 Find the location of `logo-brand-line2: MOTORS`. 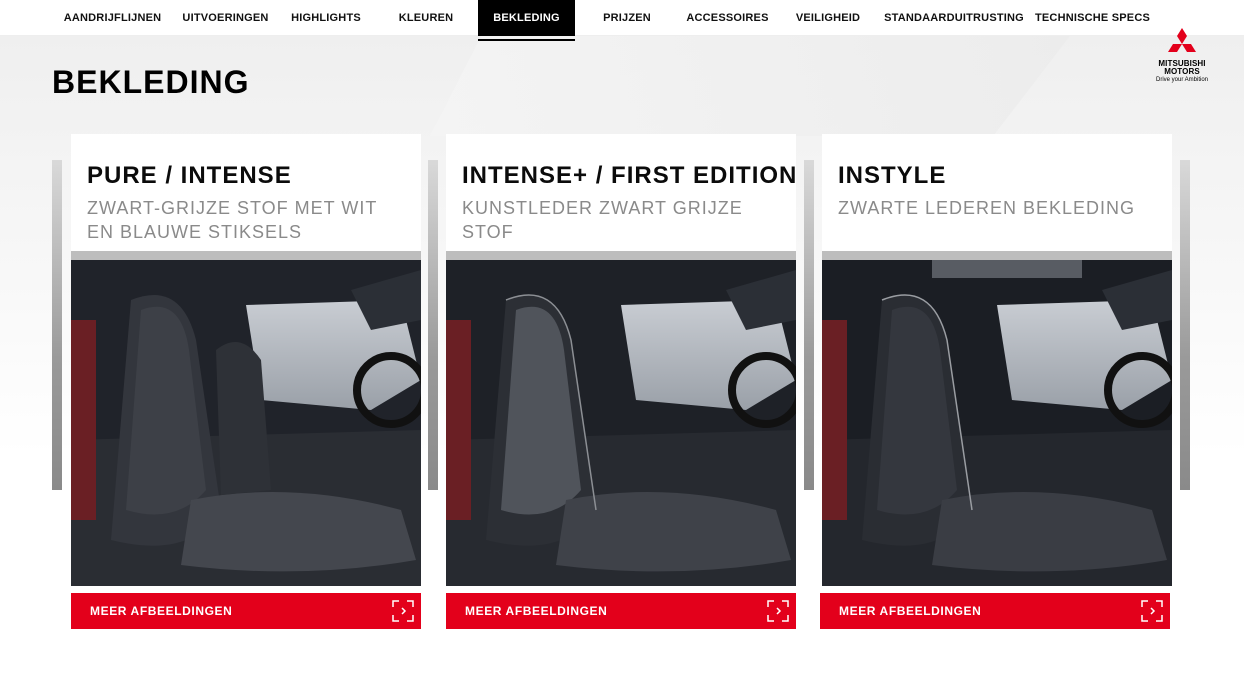

logo-brand-line2: MOTORS is located at coordinates (1182, 71).